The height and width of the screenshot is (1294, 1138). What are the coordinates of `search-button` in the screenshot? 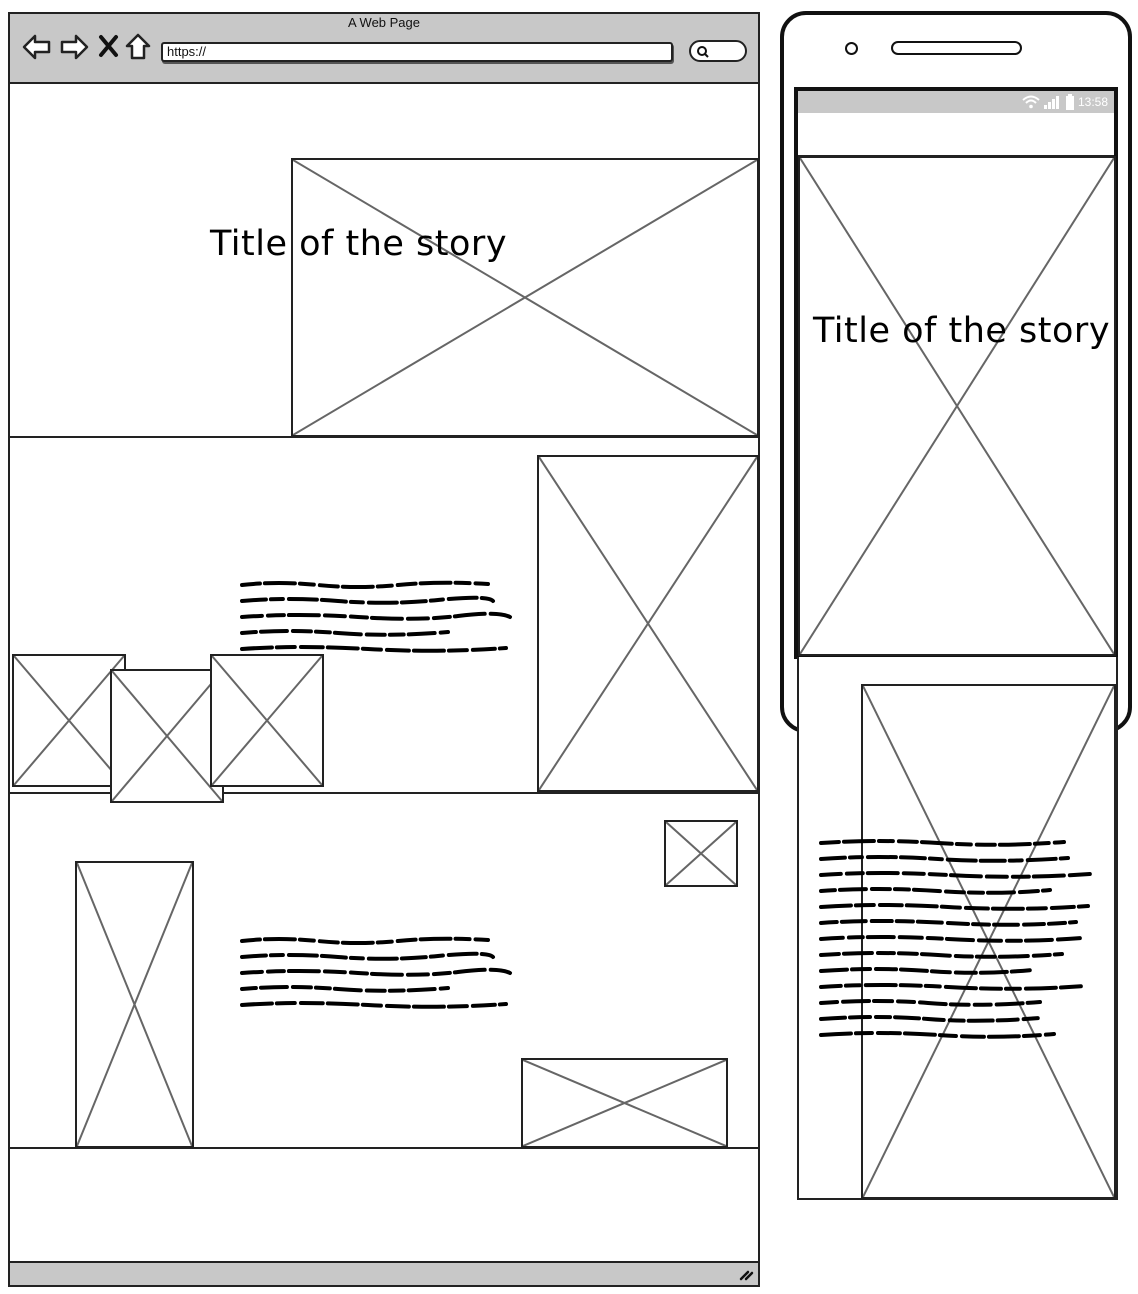 It's located at (718, 51).